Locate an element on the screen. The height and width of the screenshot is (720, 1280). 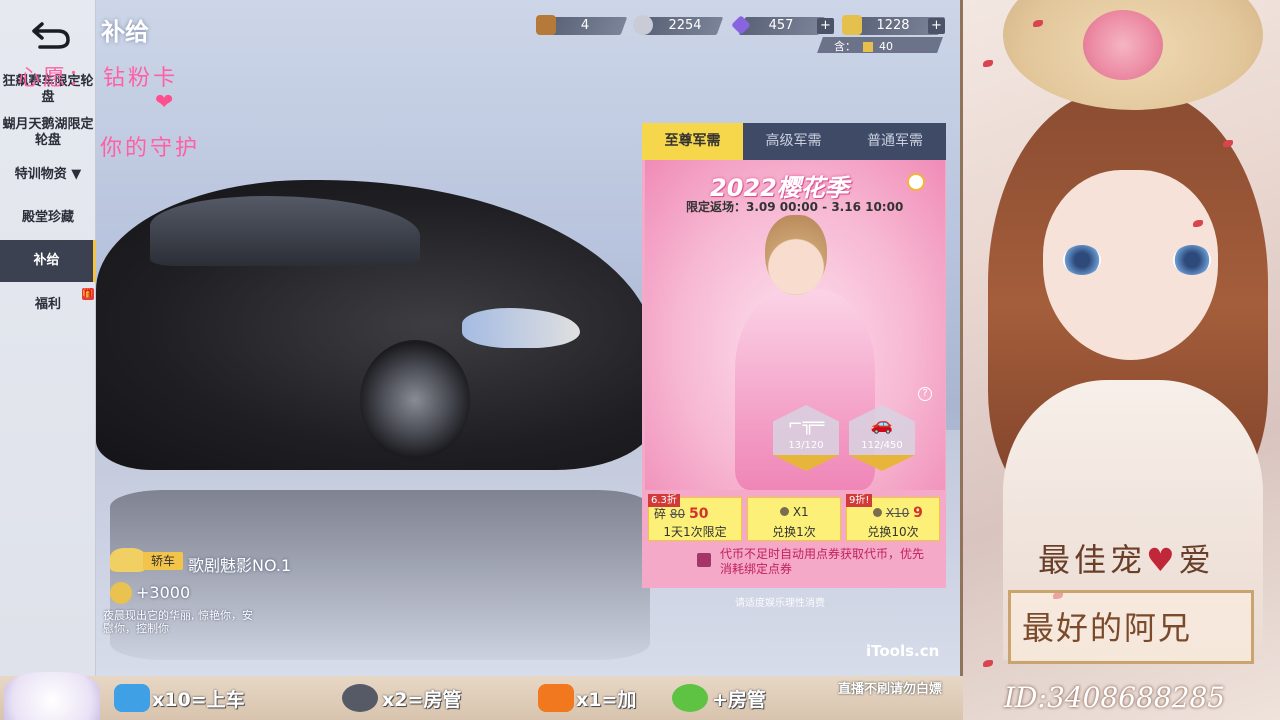
no-freeloading-note: 直播不刷请勿白嫖 is located at coordinates (890, 689).